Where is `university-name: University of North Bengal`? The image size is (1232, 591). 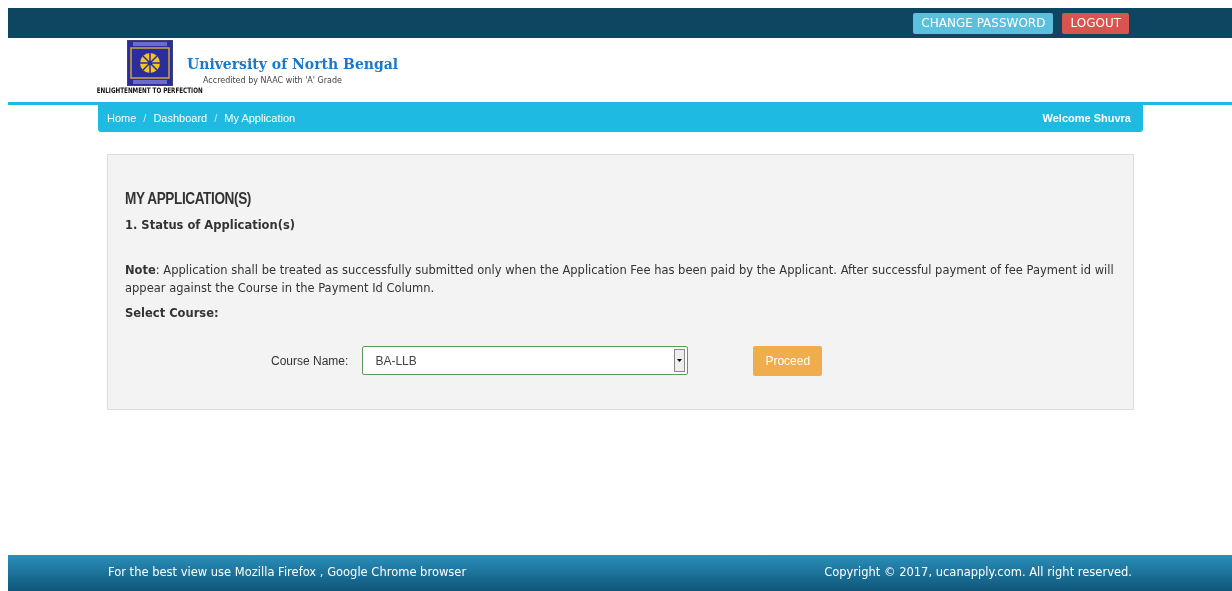
university-name: University of North Bengal is located at coordinates (293, 64).